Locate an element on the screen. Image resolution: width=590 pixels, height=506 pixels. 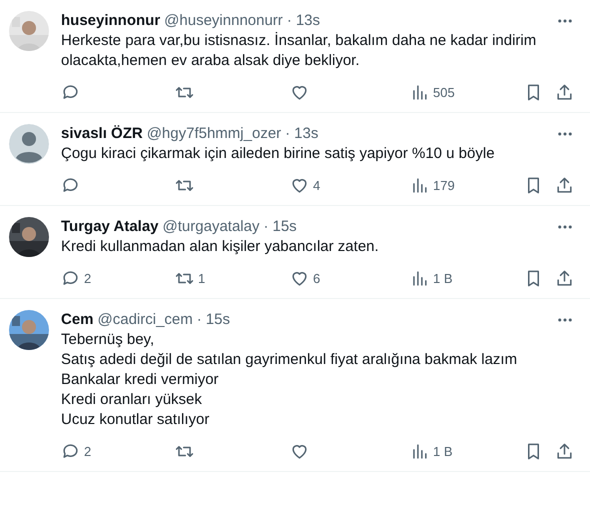
user-name: Turgay Atalay is located at coordinates (110, 227).